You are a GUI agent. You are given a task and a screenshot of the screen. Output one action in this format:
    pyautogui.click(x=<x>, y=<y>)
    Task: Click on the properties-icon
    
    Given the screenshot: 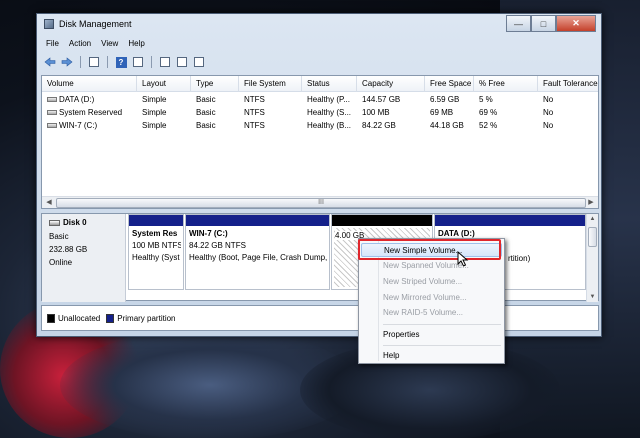 What is the action you would take?
    pyautogui.click(x=182, y=62)
    